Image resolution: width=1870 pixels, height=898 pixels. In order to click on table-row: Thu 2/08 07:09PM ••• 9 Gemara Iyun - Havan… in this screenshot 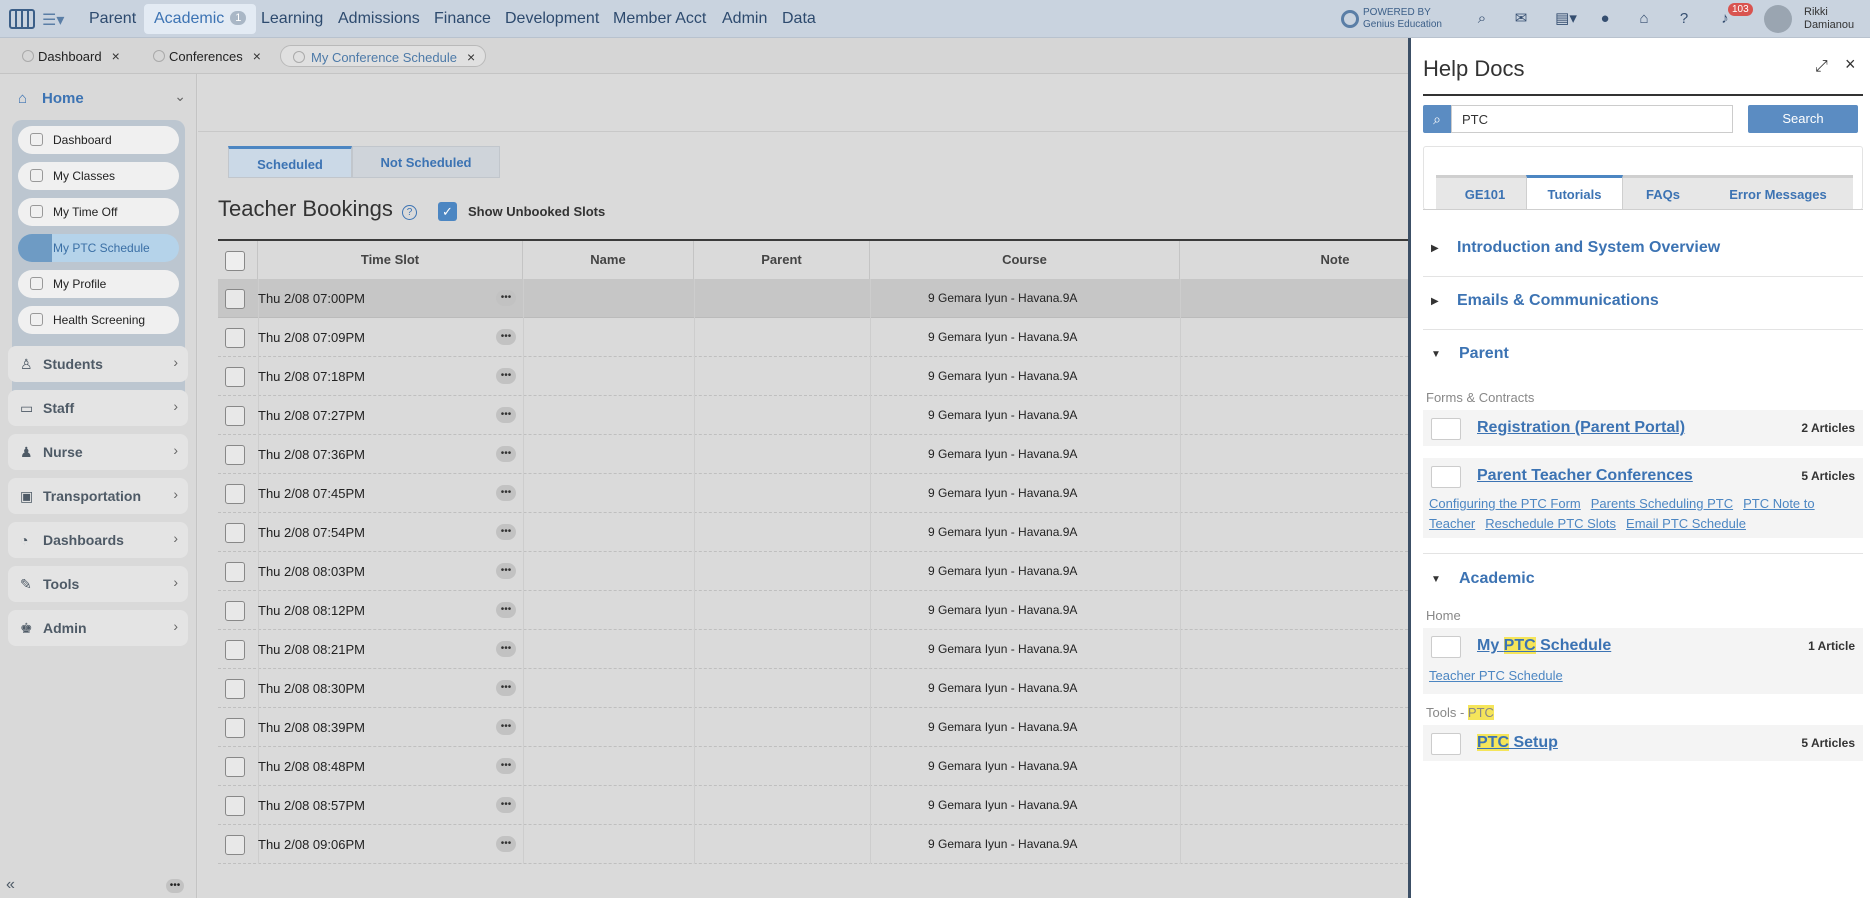, I will do `click(813, 337)`.